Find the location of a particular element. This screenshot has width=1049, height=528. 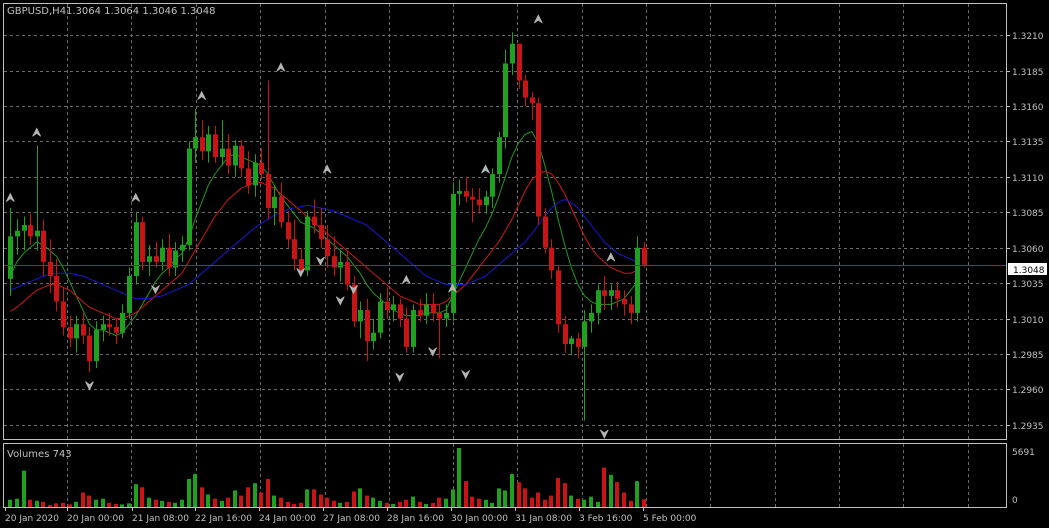

time-tick-label: 24 Jan 00:00 is located at coordinates (287, 519).